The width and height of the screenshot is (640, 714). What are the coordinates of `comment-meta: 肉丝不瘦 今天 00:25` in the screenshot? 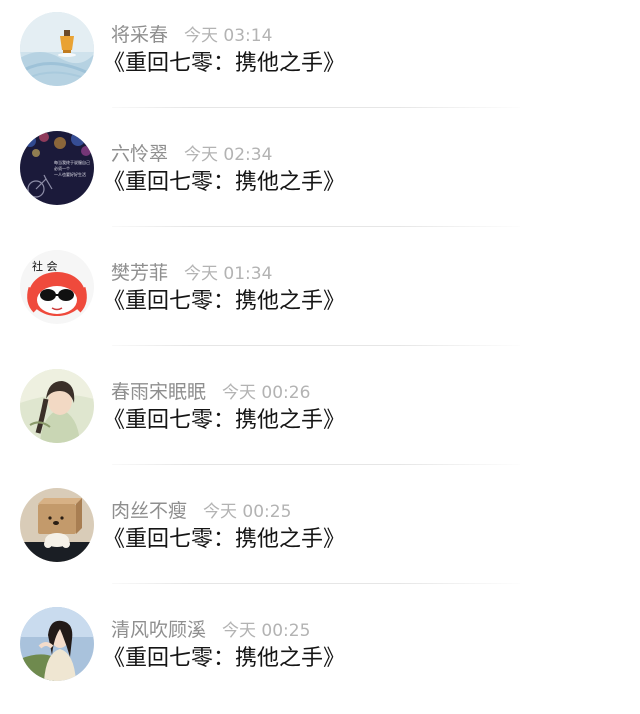 It's located at (201, 511).